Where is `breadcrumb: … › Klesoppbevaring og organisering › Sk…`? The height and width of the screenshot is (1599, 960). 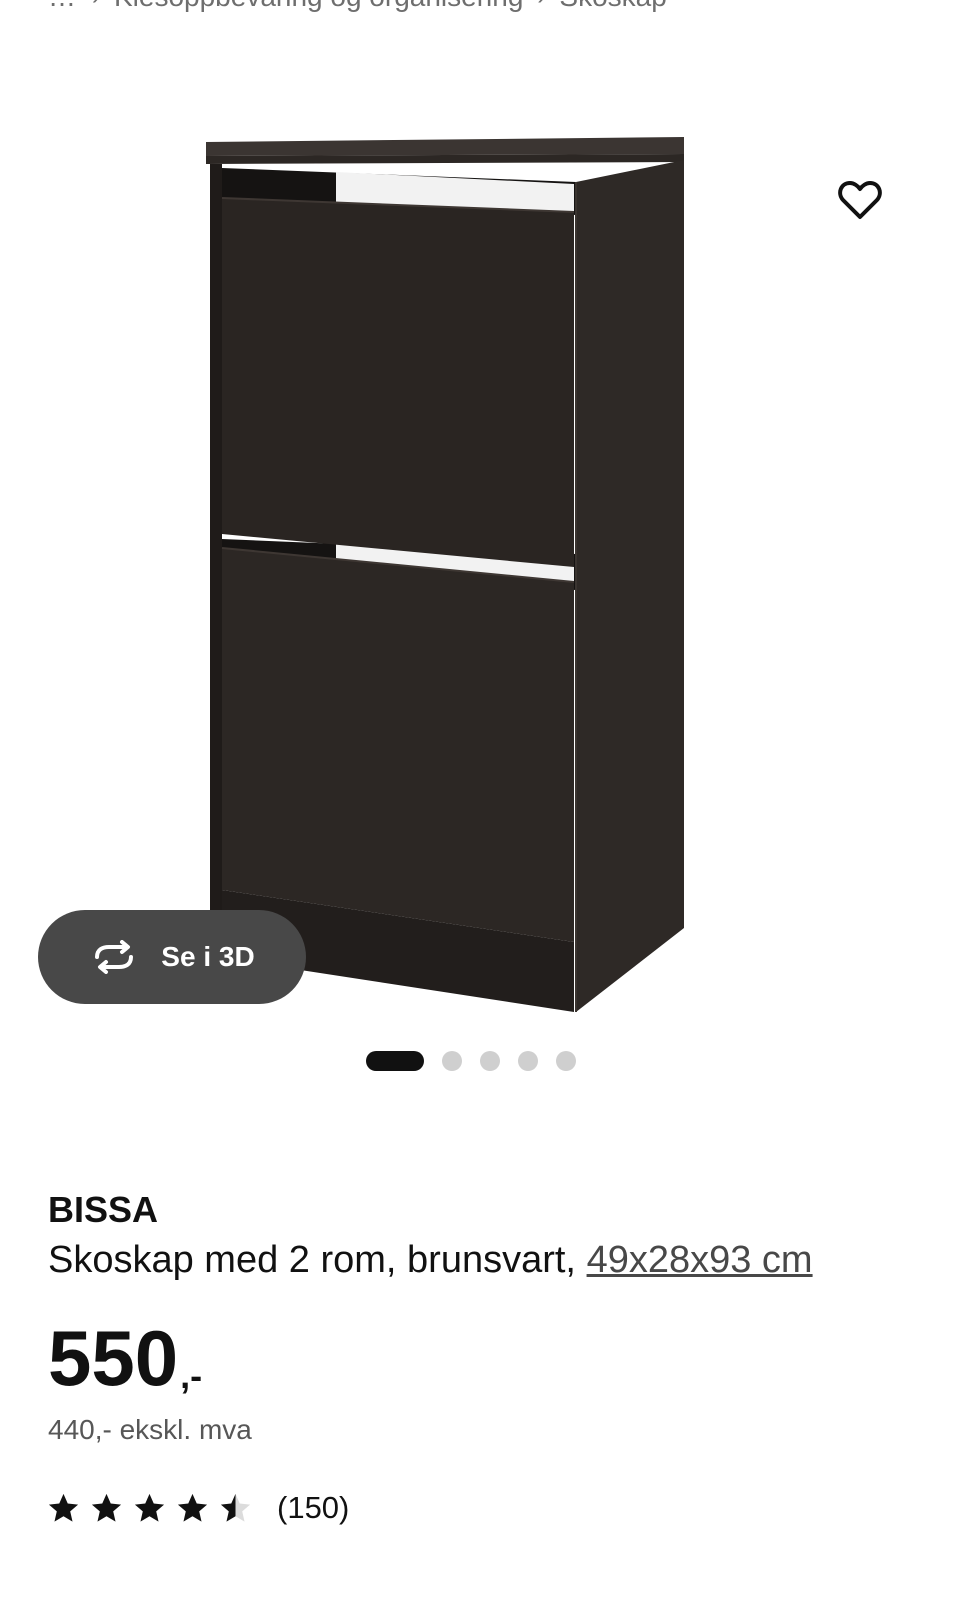 breadcrumb: … › Klesoppbevaring og organisering › Sk… is located at coordinates (357, 6).